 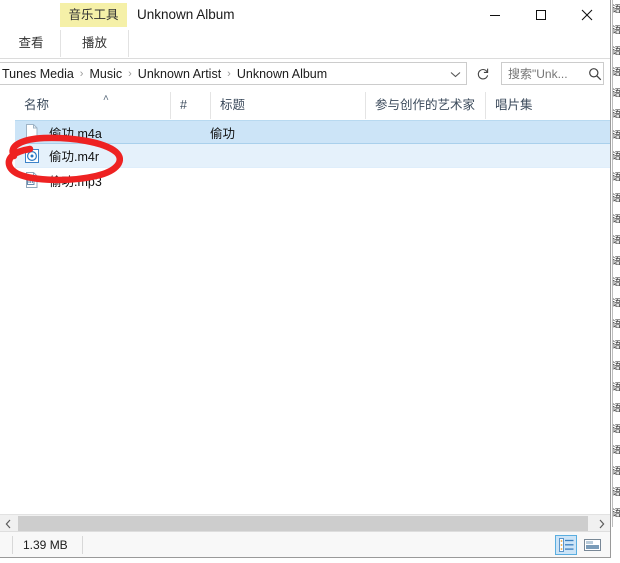 I want to click on chevron-down-icon, so click(x=455, y=74).